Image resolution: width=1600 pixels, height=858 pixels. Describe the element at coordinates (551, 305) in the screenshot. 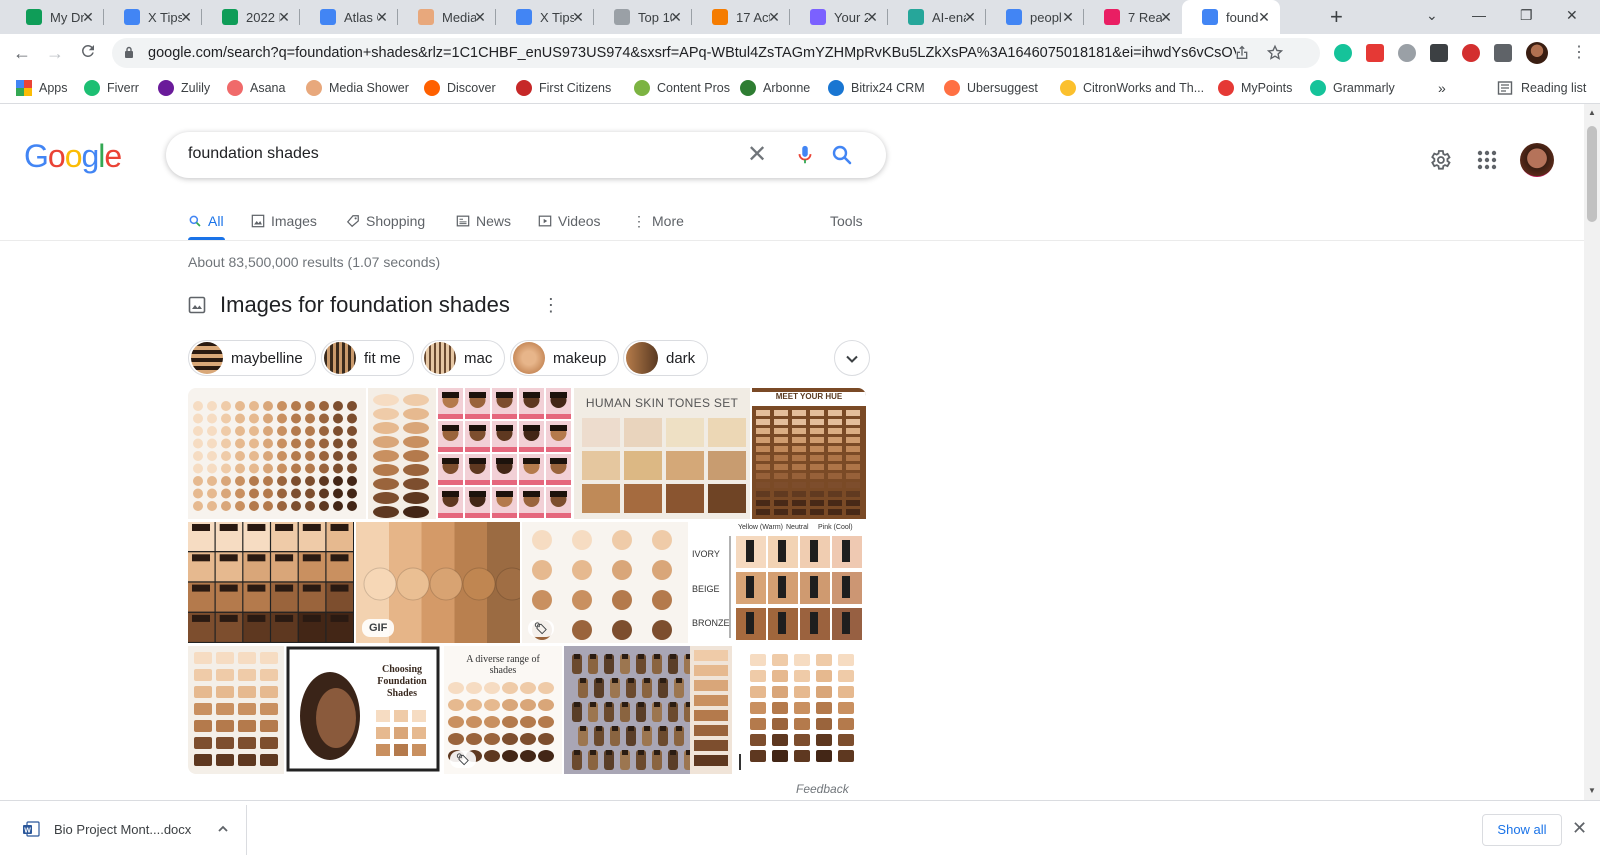

I see `images-more-options-icon: ⋮` at that location.